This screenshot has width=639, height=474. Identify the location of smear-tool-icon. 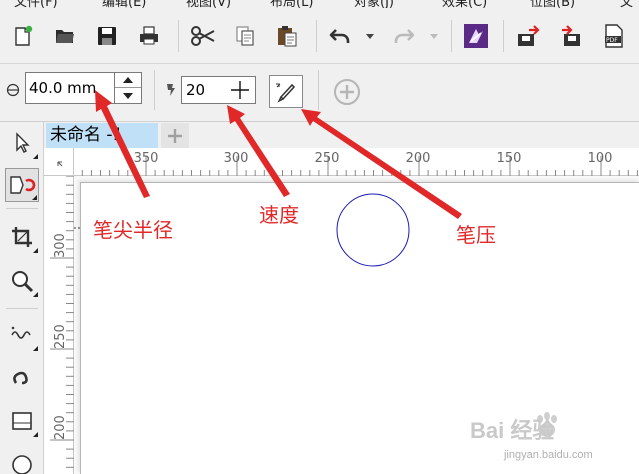
(23, 185).